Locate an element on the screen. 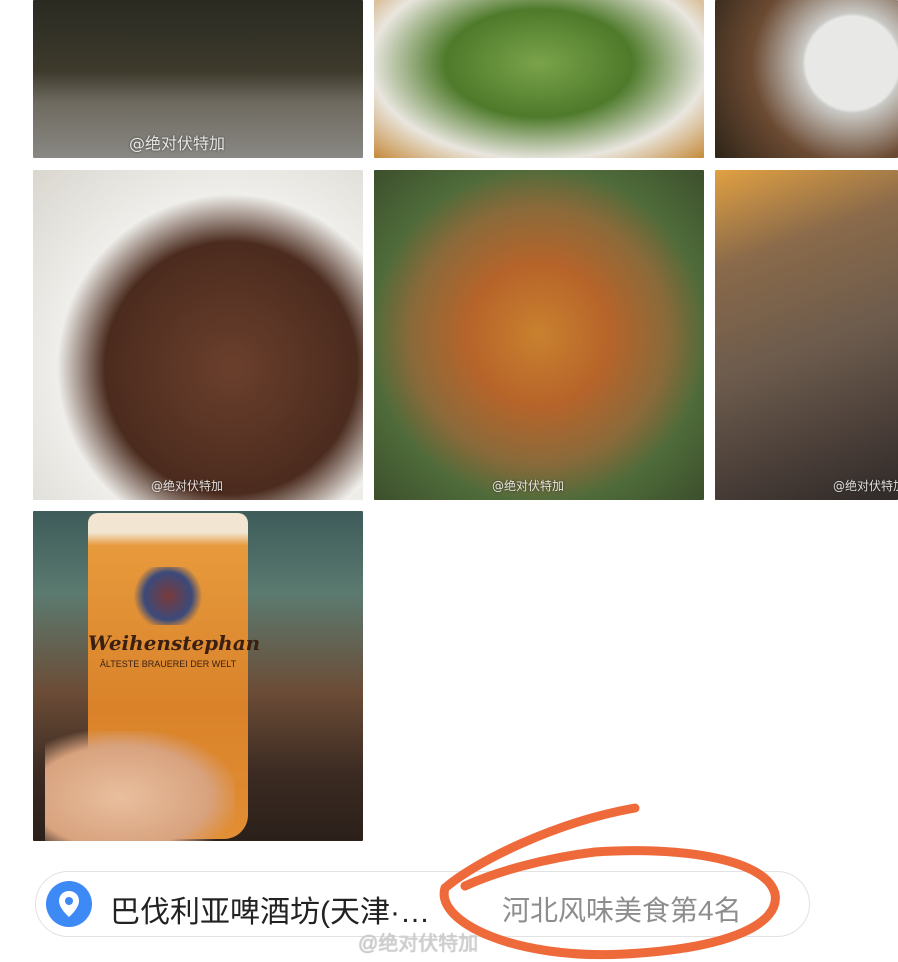  photo-restaurant-interior: @绝对伏特加 is located at coordinates (198, 79).